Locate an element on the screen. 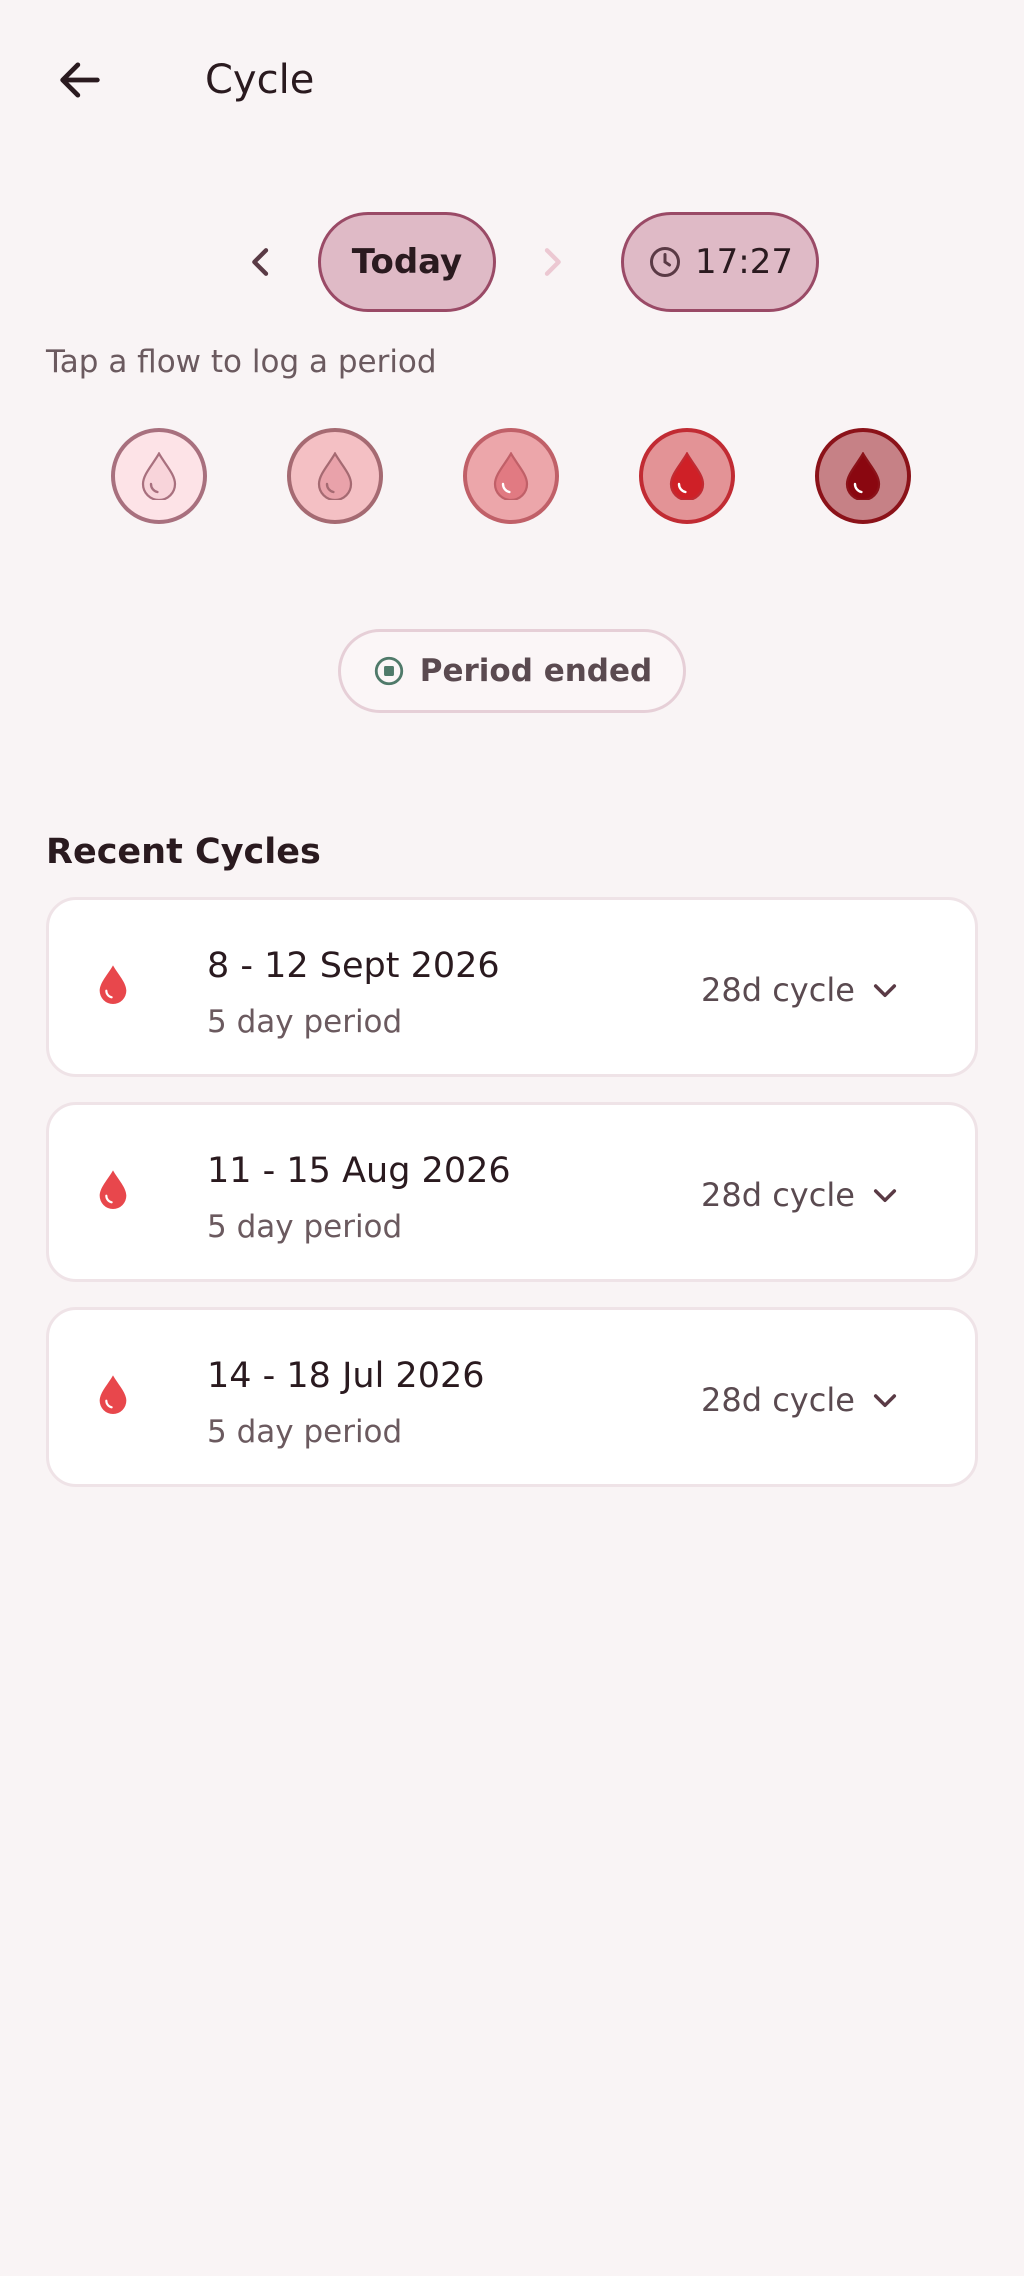 This screenshot has width=1024, height=2276. flow-light-button is located at coordinates (335, 476).